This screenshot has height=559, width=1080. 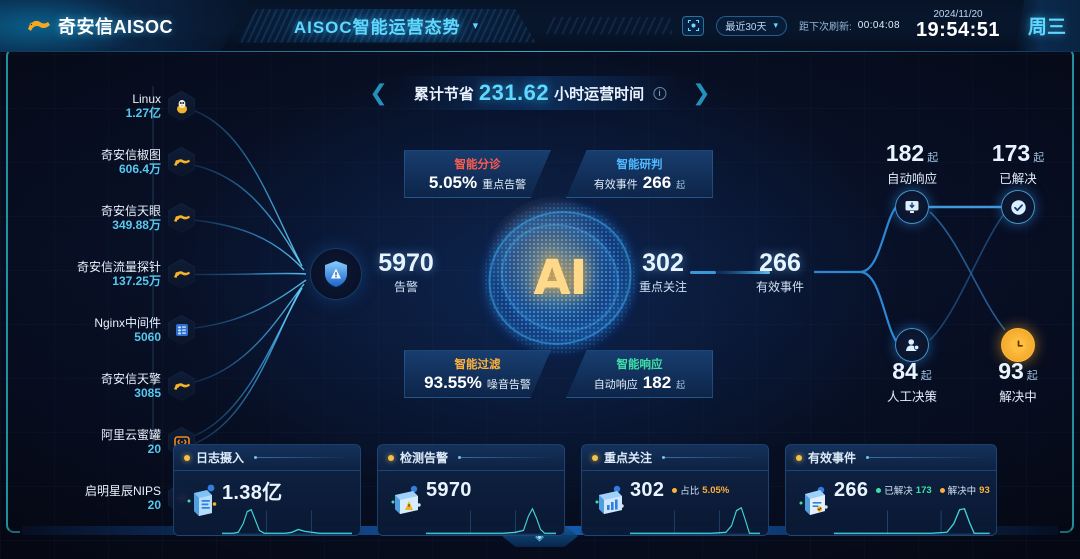 What do you see at coordinates (477, 364) in the screenshot?
I see `chip-title: 智能过滤` at bounding box center [477, 364].